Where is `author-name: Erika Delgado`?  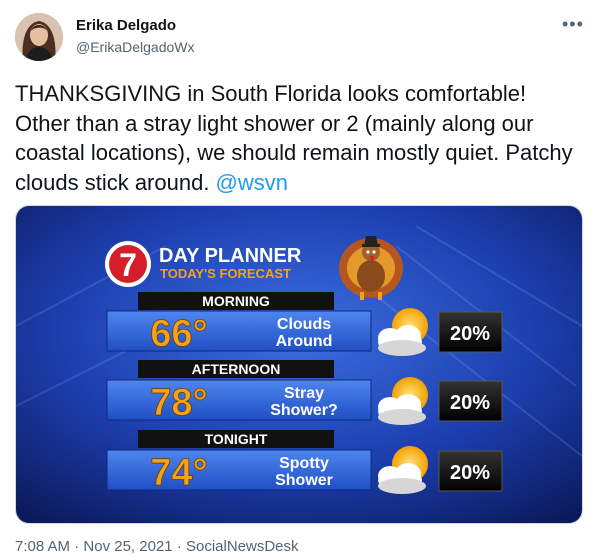
author-name: Erika Delgado is located at coordinates (126, 25).